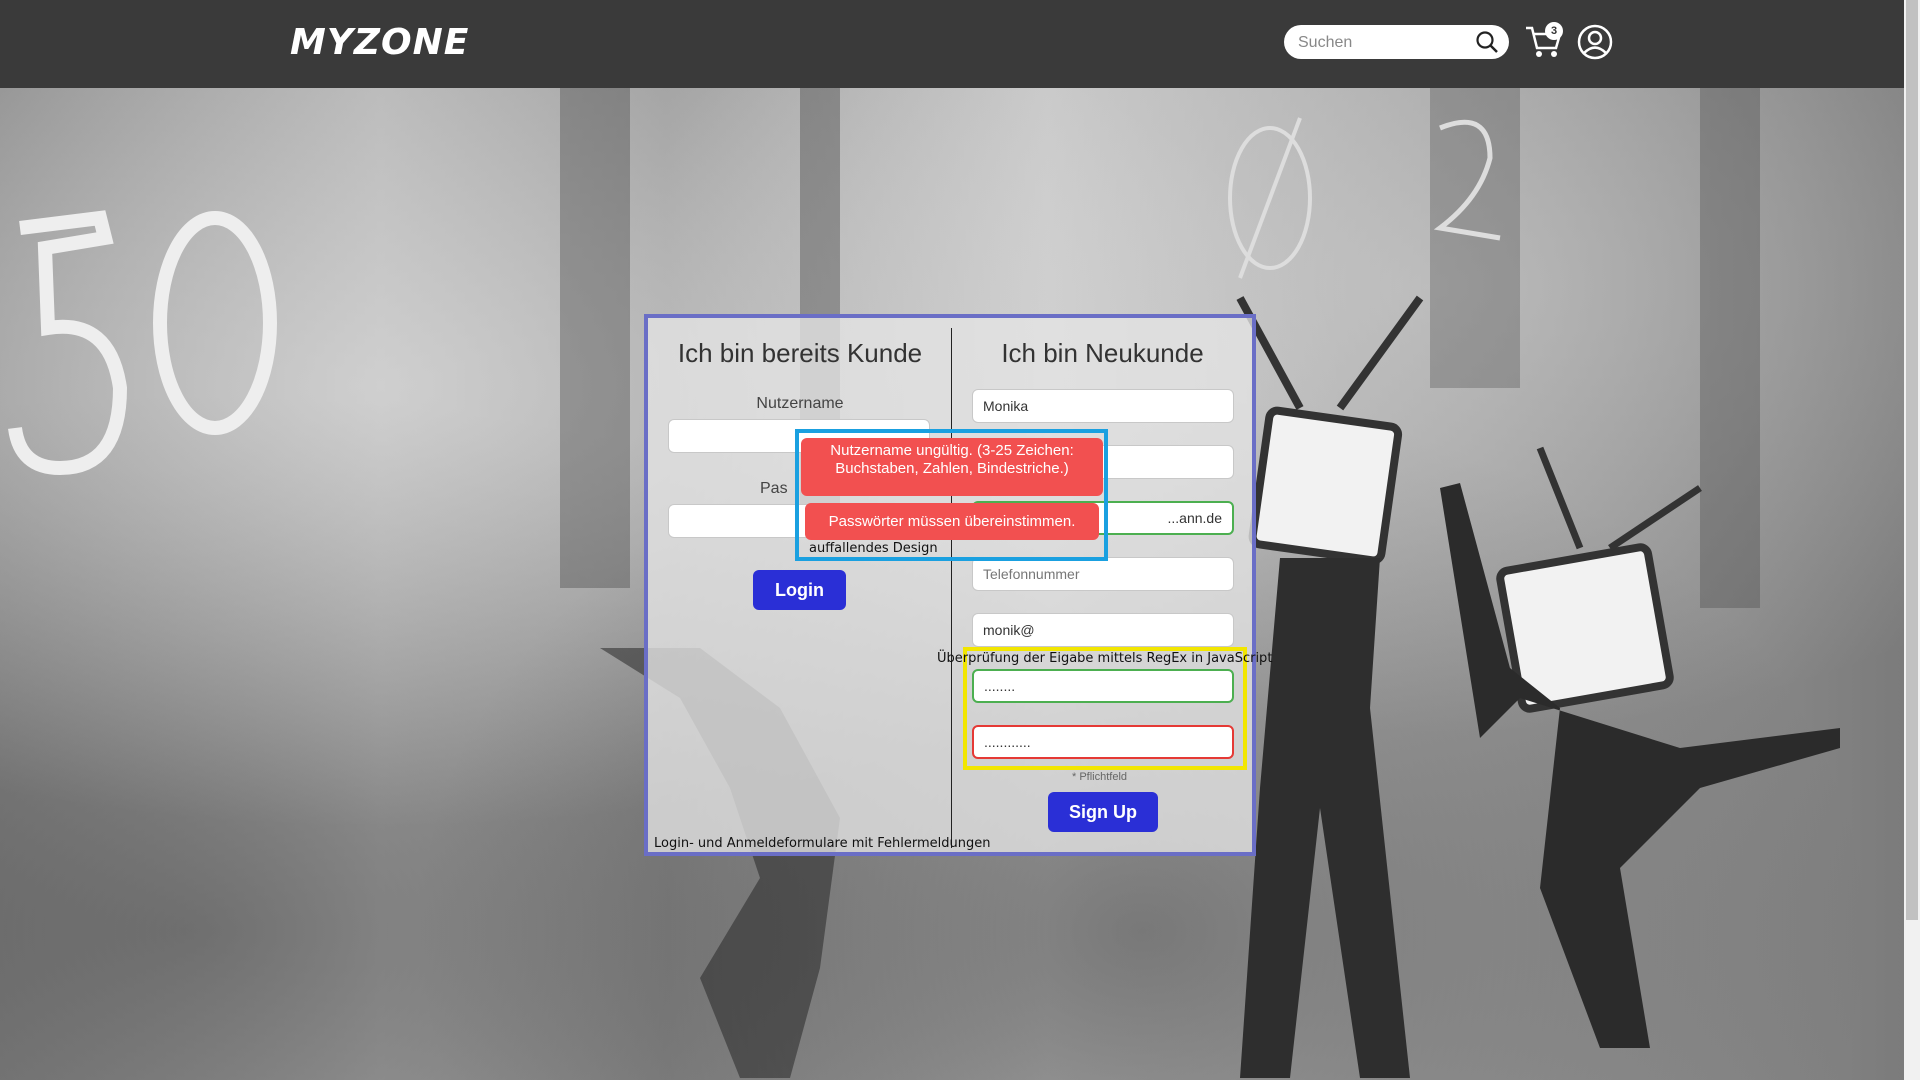 This screenshot has width=1920, height=1080. What do you see at coordinates (951, 588) in the screenshot?
I see `panel-divider` at bounding box center [951, 588].